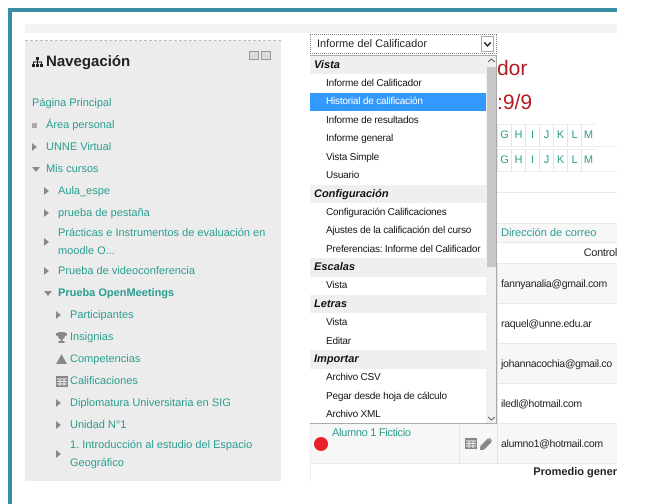 This screenshot has width=648, height=504. What do you see at coordinates (575, 473) in the screenshot?
I see `average-label: Promedio gener` at bounding box center [575, 473].